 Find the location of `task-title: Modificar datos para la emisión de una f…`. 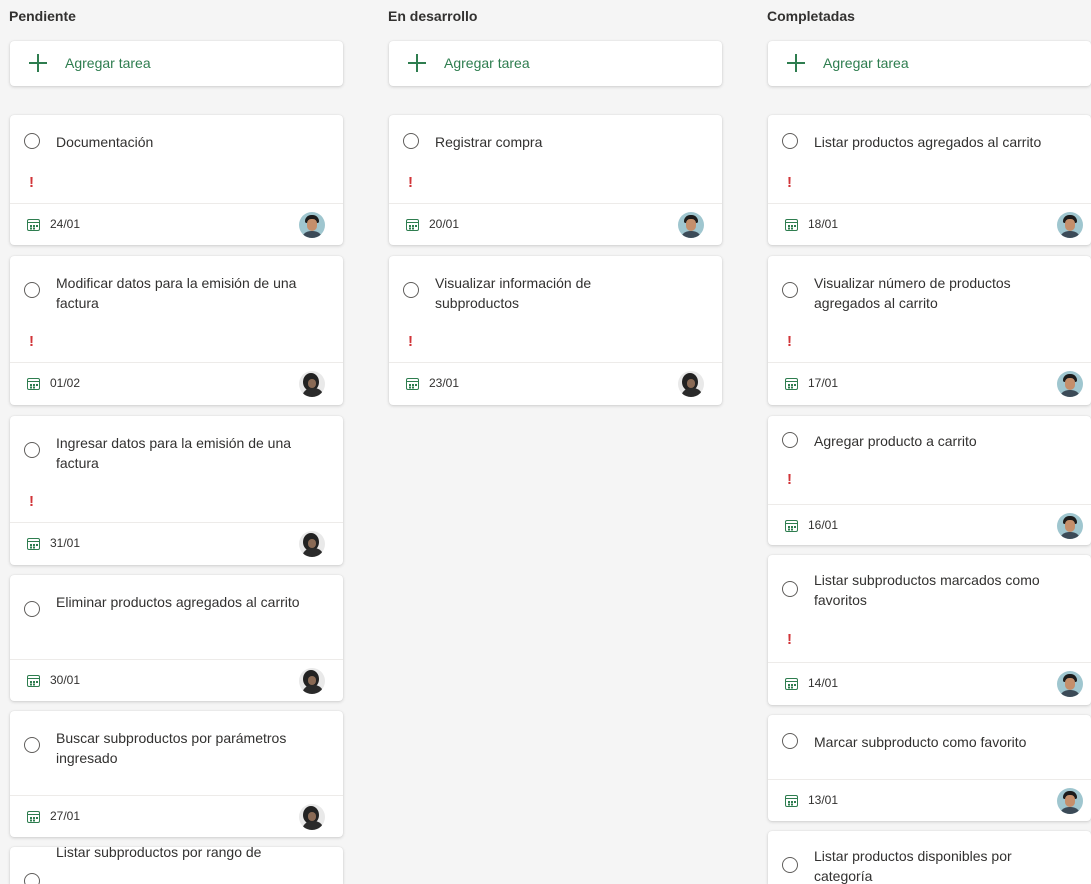

task-title: Modificar datos para la emisión de una f… is located at coordinates (176, 293).